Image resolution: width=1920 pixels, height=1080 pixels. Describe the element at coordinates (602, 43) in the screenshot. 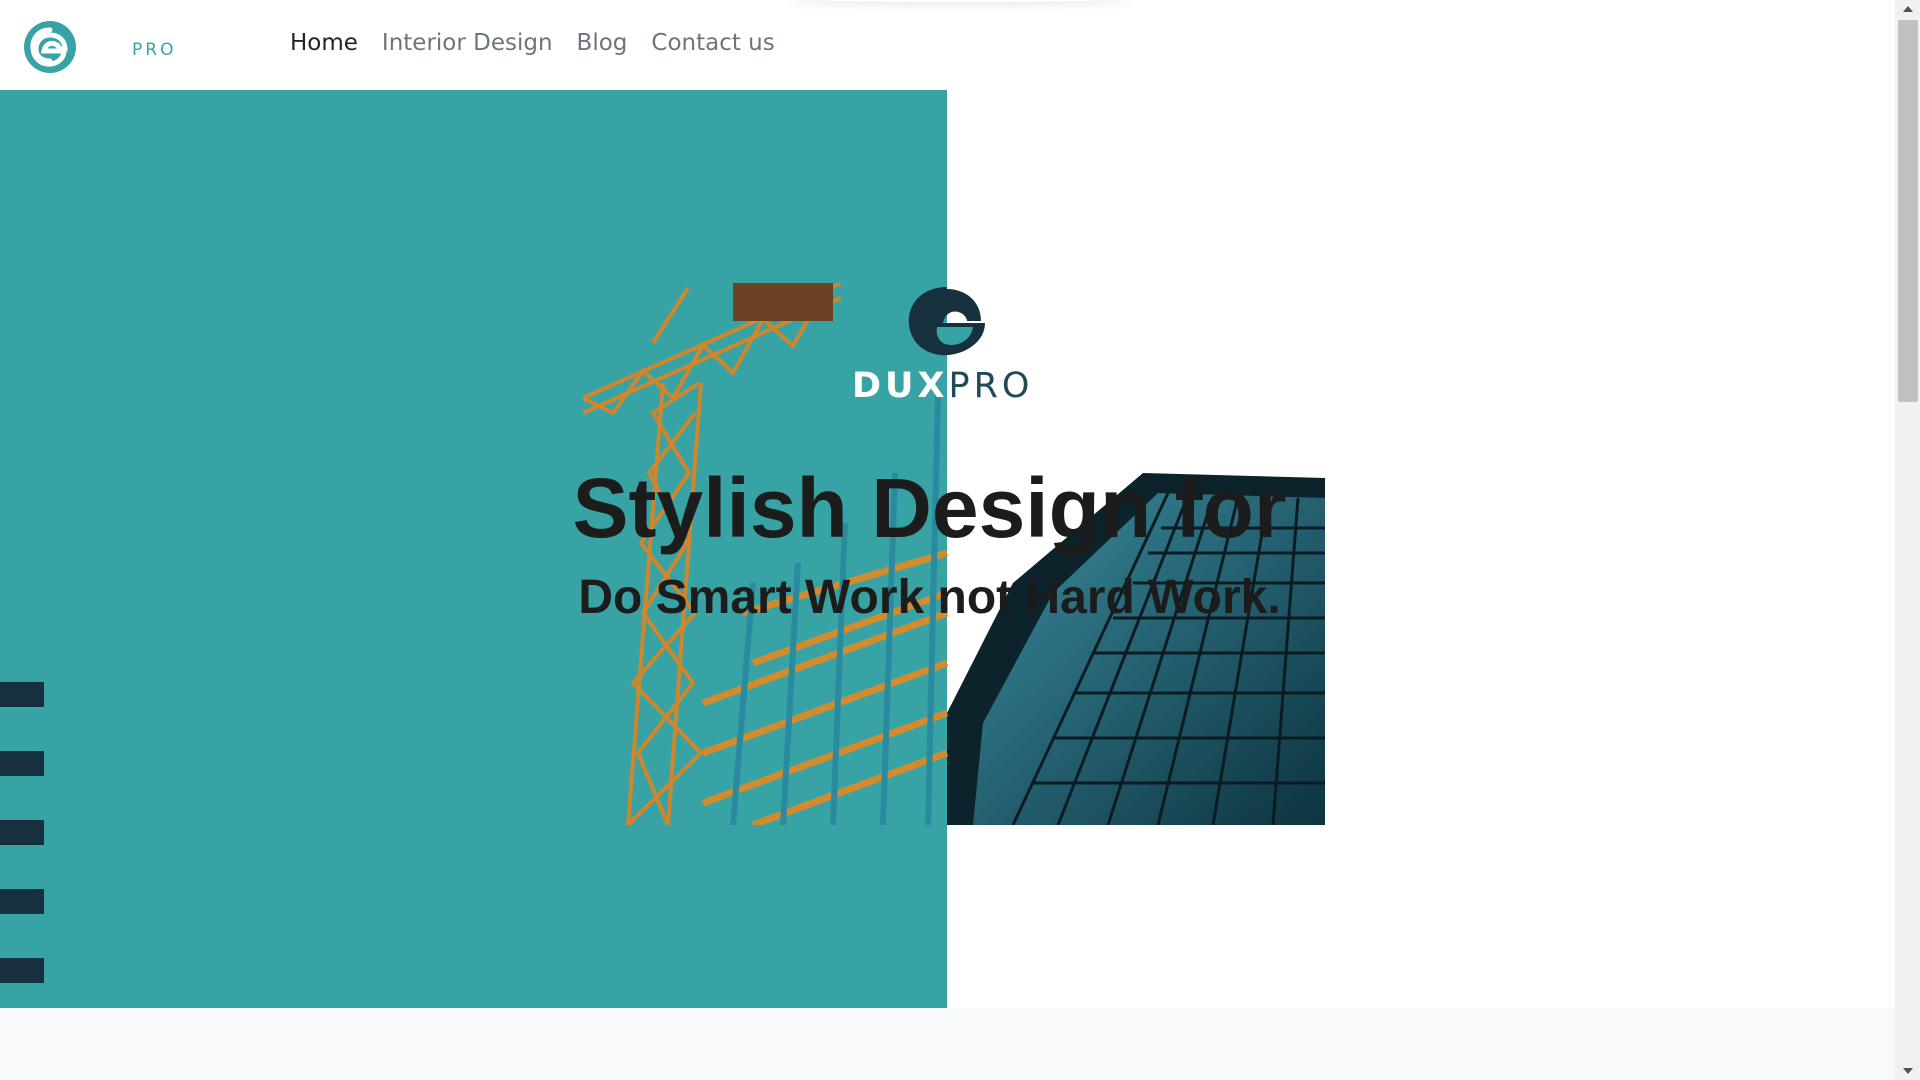

I see `nav-blog: Blog` at that location.